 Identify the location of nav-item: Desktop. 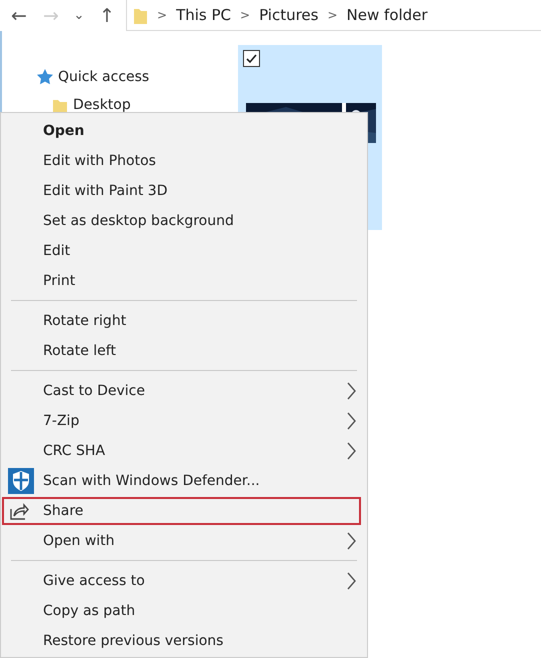
(91, 105).